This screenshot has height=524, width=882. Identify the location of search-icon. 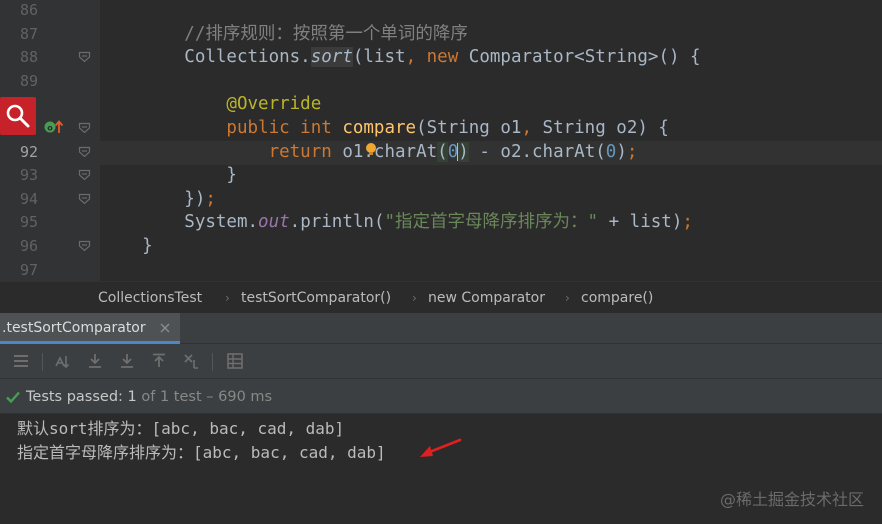
(18, 116).